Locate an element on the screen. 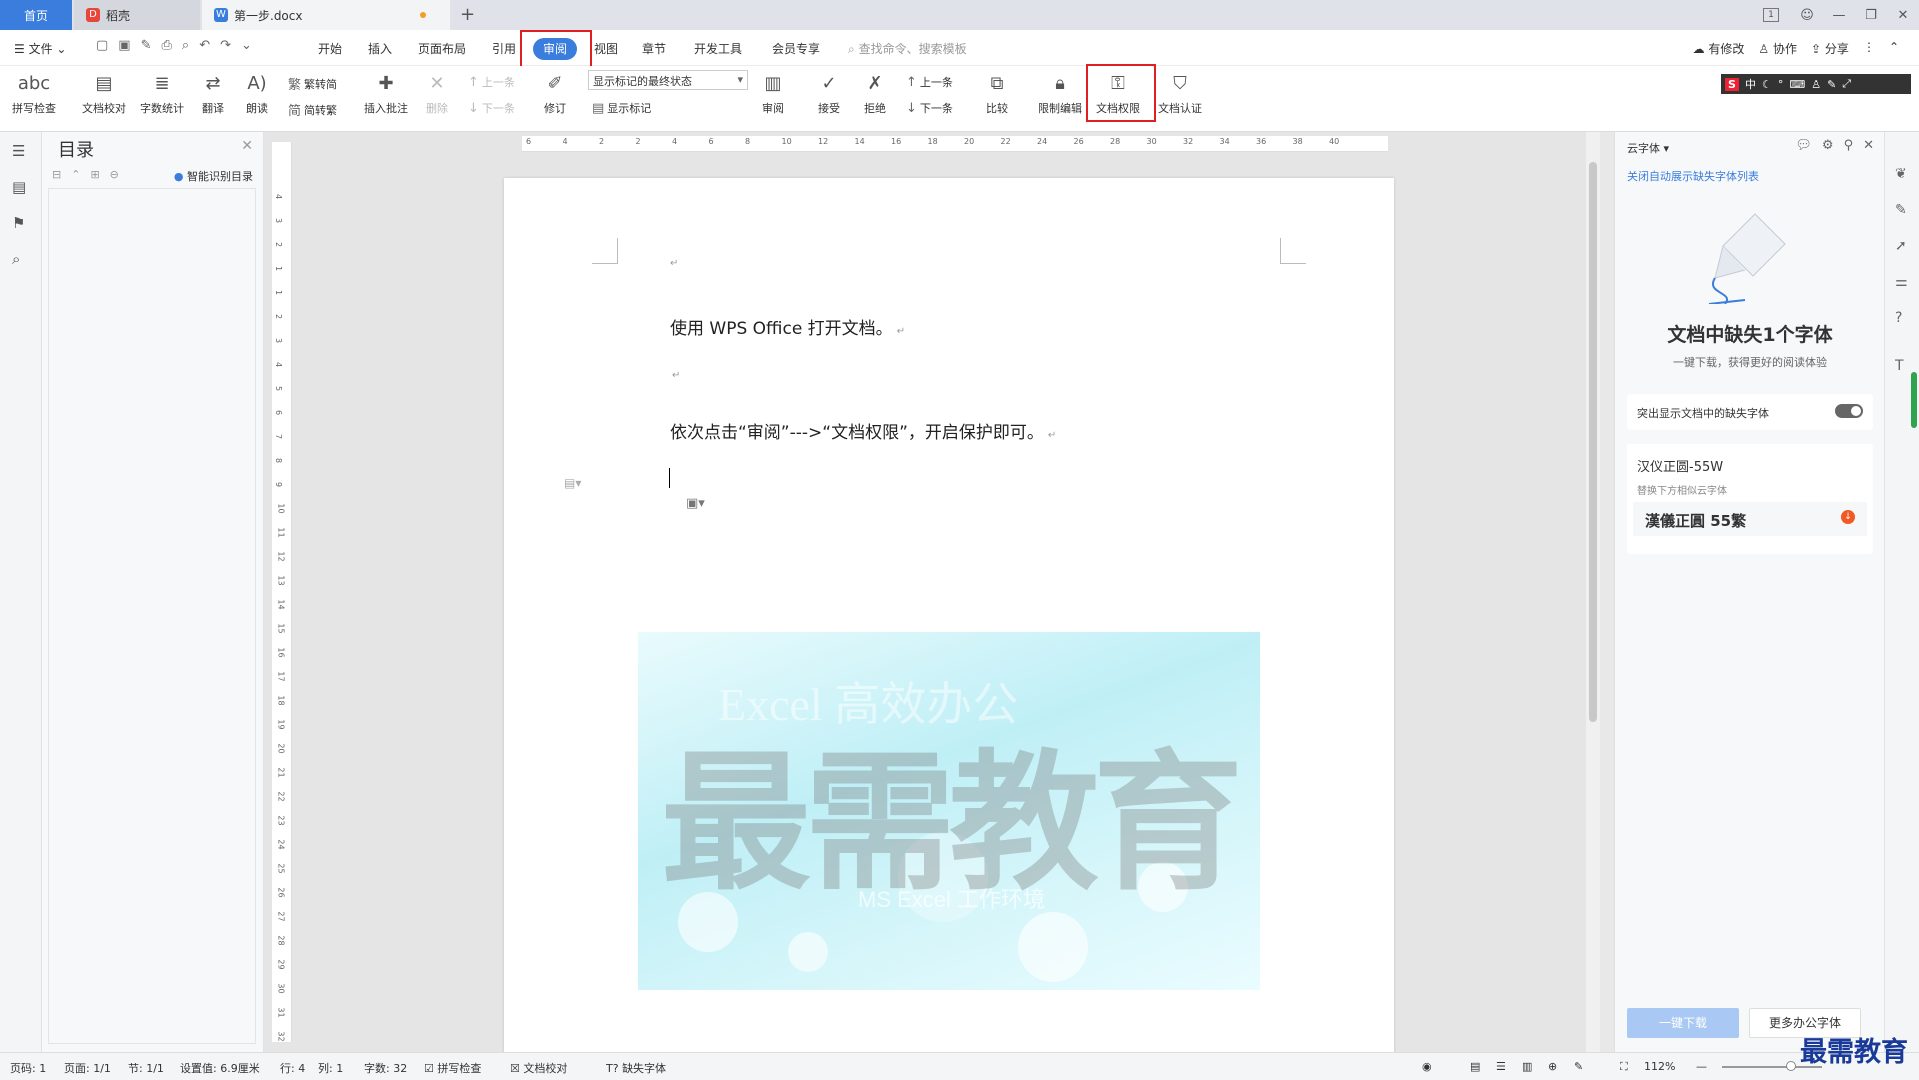 Image resolution: width=1919 pixels, height=1080 pixels. translate-button: ⇄ 翻译 is located at coordinates (213, 93).